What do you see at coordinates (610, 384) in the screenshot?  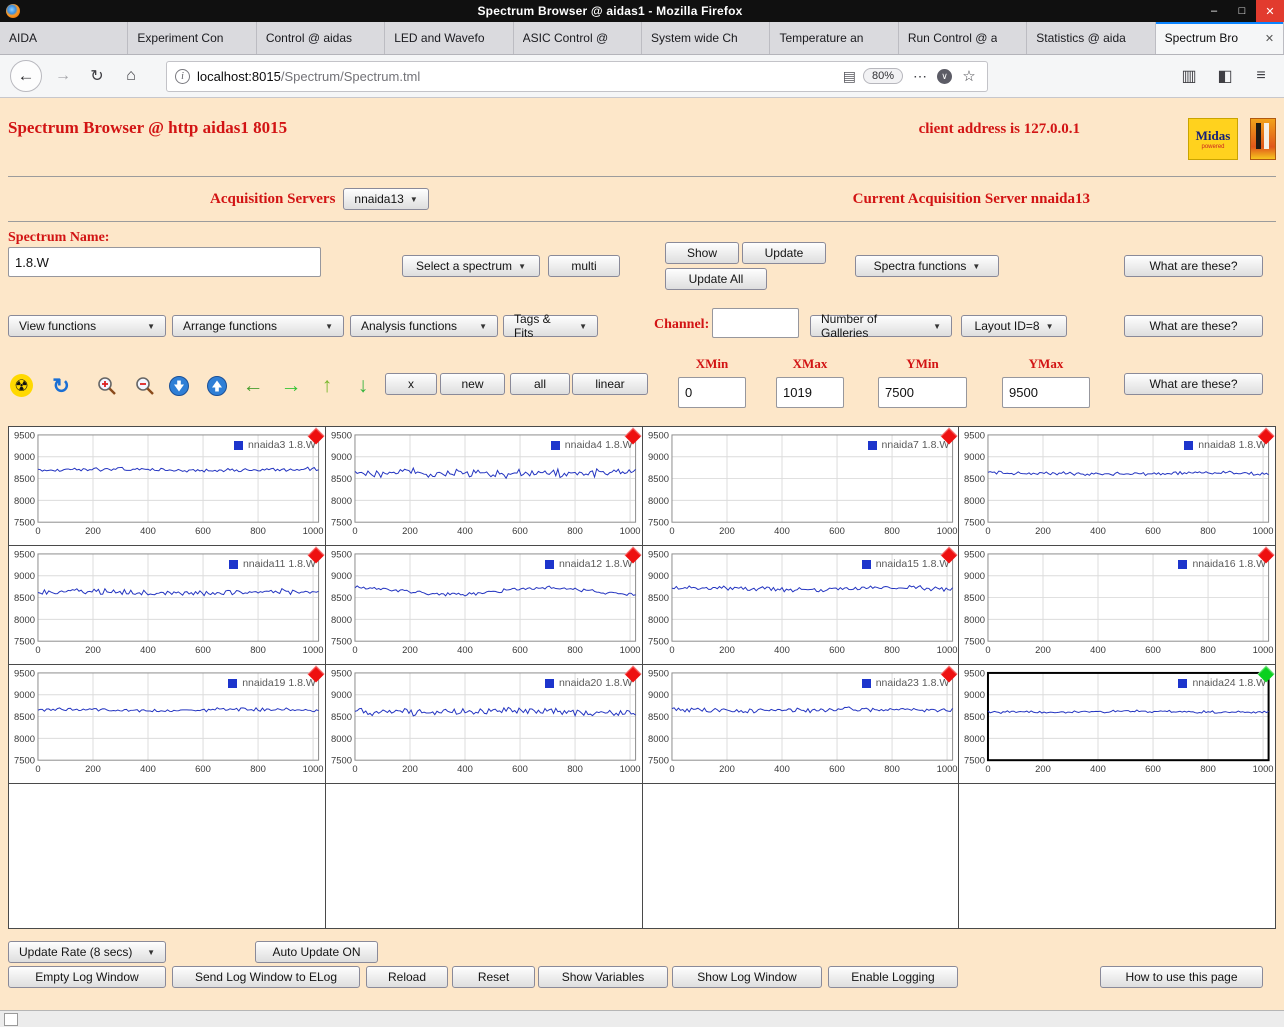 I see `linear-button: linear` at bounding box center [610, 384].